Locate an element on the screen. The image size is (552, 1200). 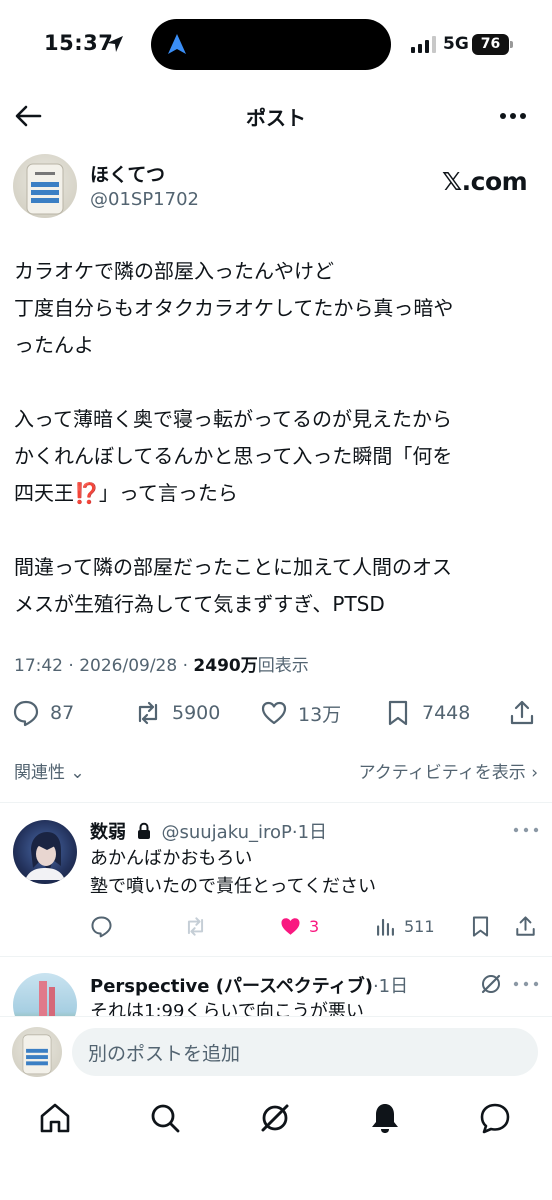
network-type: 5G is located at coordinates (456, 44).